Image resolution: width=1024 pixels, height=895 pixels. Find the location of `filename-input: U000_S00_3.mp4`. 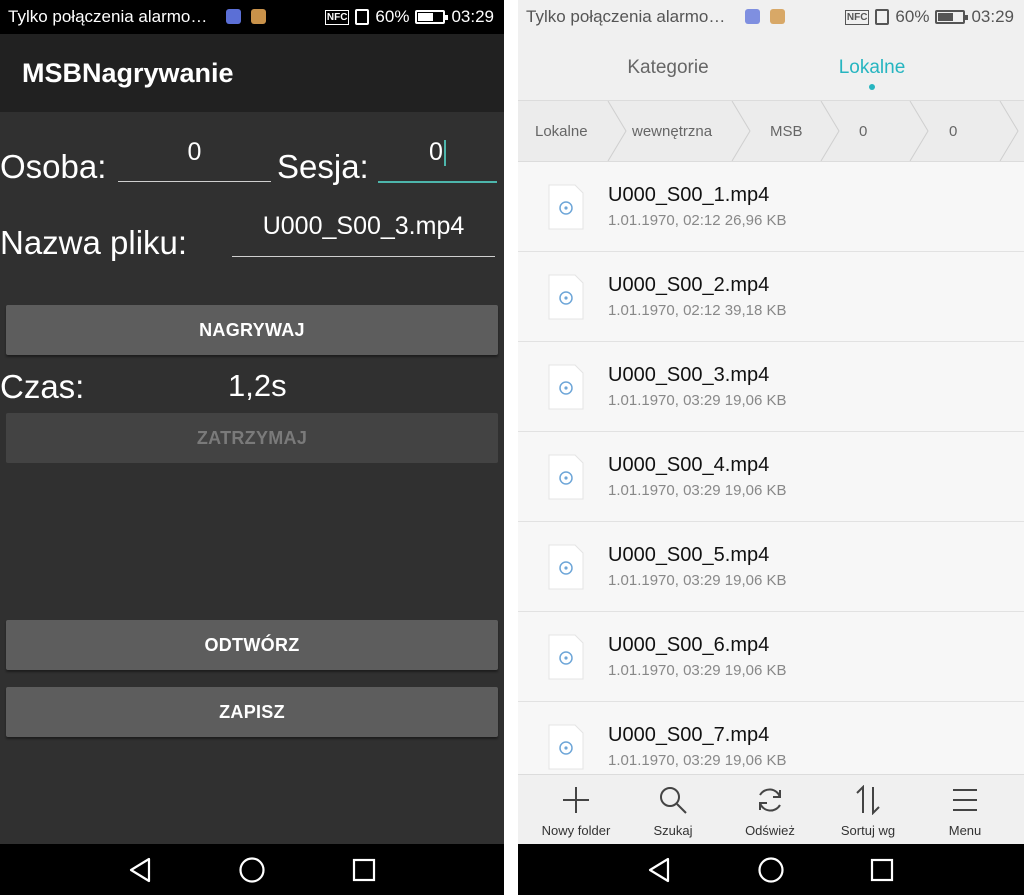

filename-input: U000_S00_3.mp4 is located at coordinates (363, 234).